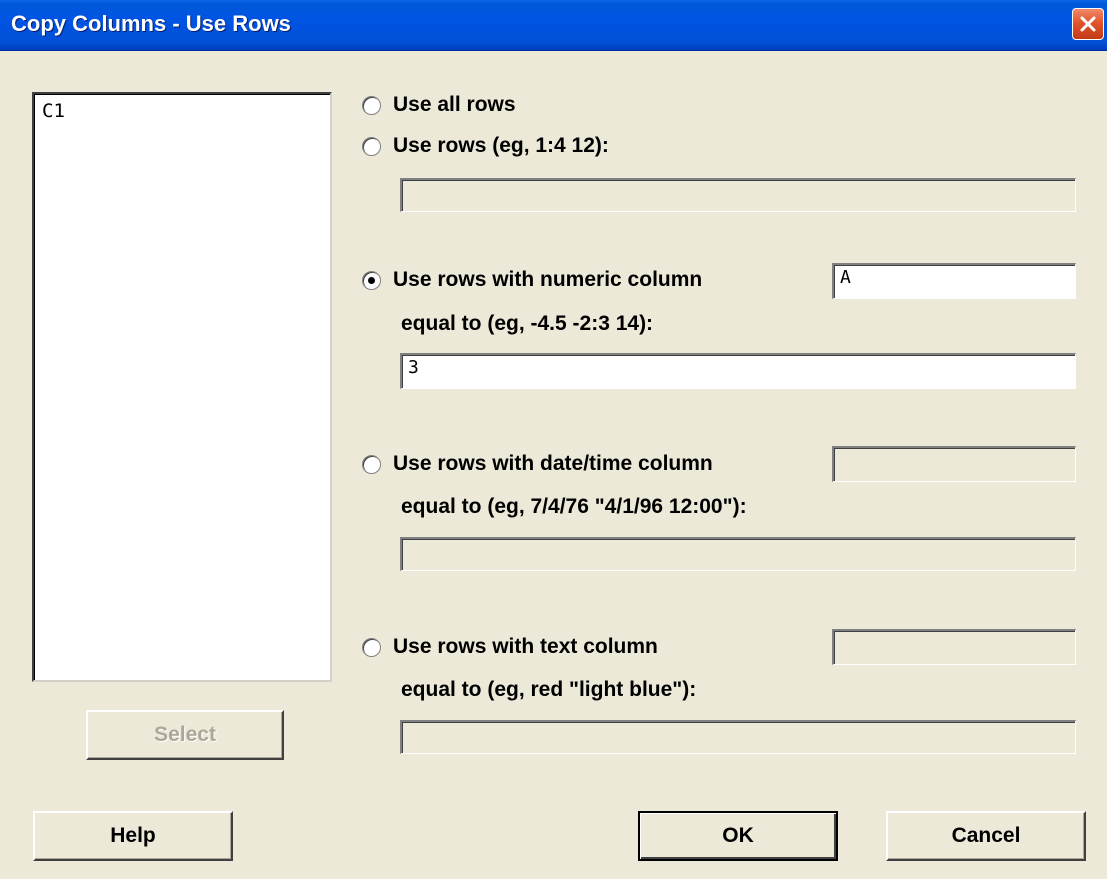 Image resolution: width=1107 pixels, height=879 pixels. What do you see at coordinates (738, 836) in the screenshot?
I see `ok-button: OK` at bounding box center [738, 836].